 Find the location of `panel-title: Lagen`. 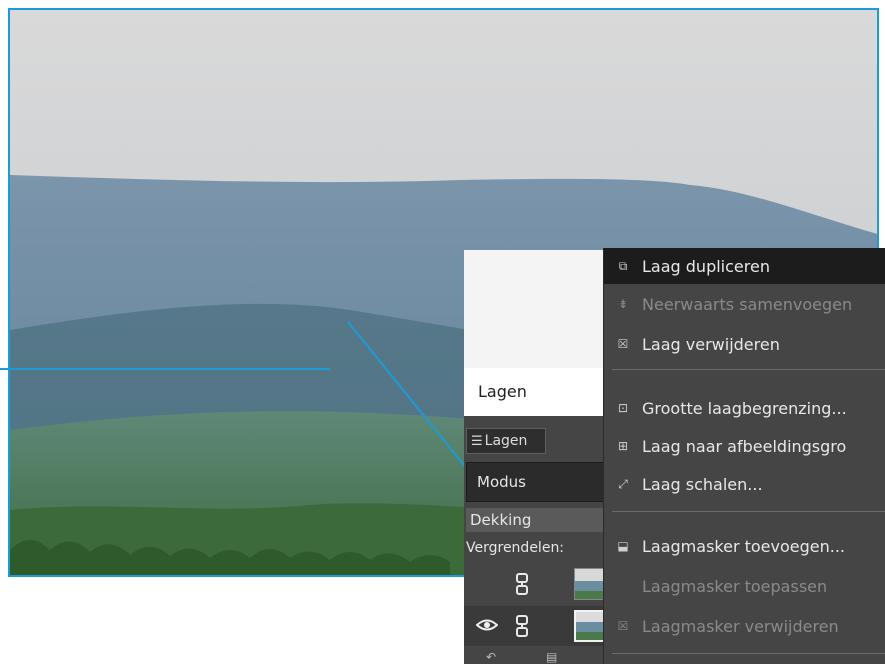

panel-title: Lagen is located at coordinates (534, 392).